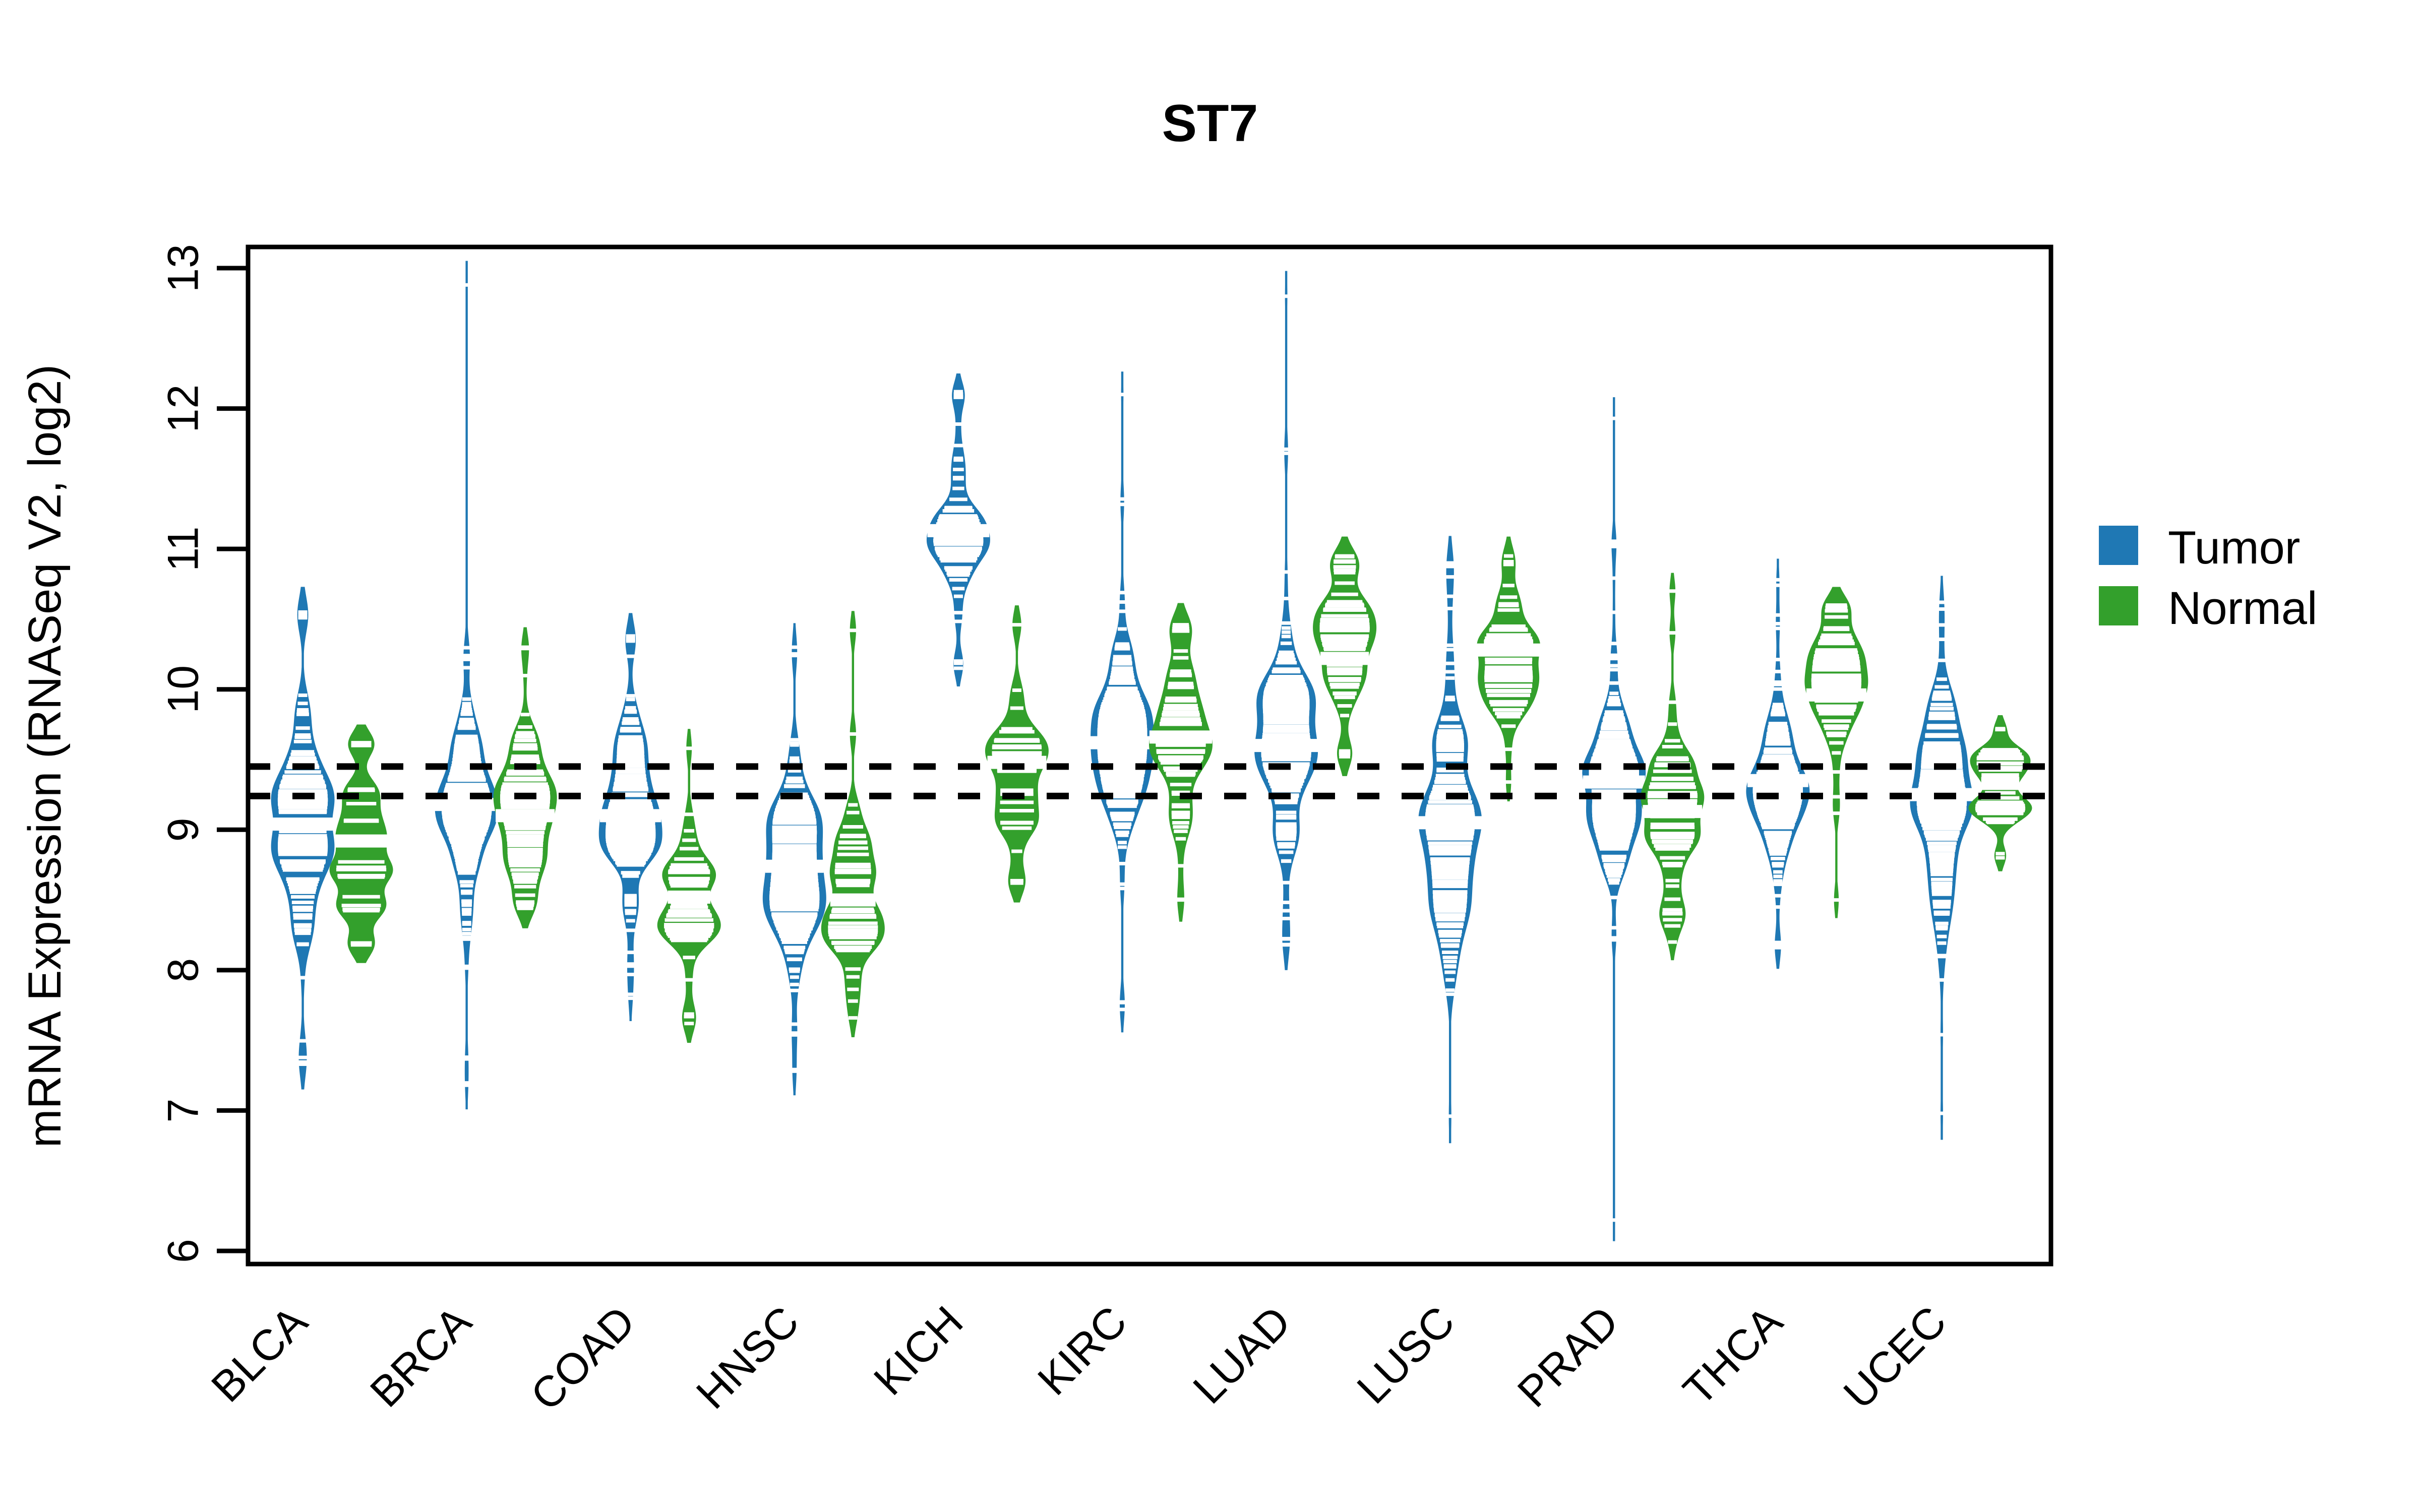 The height and width of the screenshot is (1512, 2420). What do you see at coordinates (183, 268) in the screenshot?
I see `y-tick-label: 13` at bounding box center [183, 268].